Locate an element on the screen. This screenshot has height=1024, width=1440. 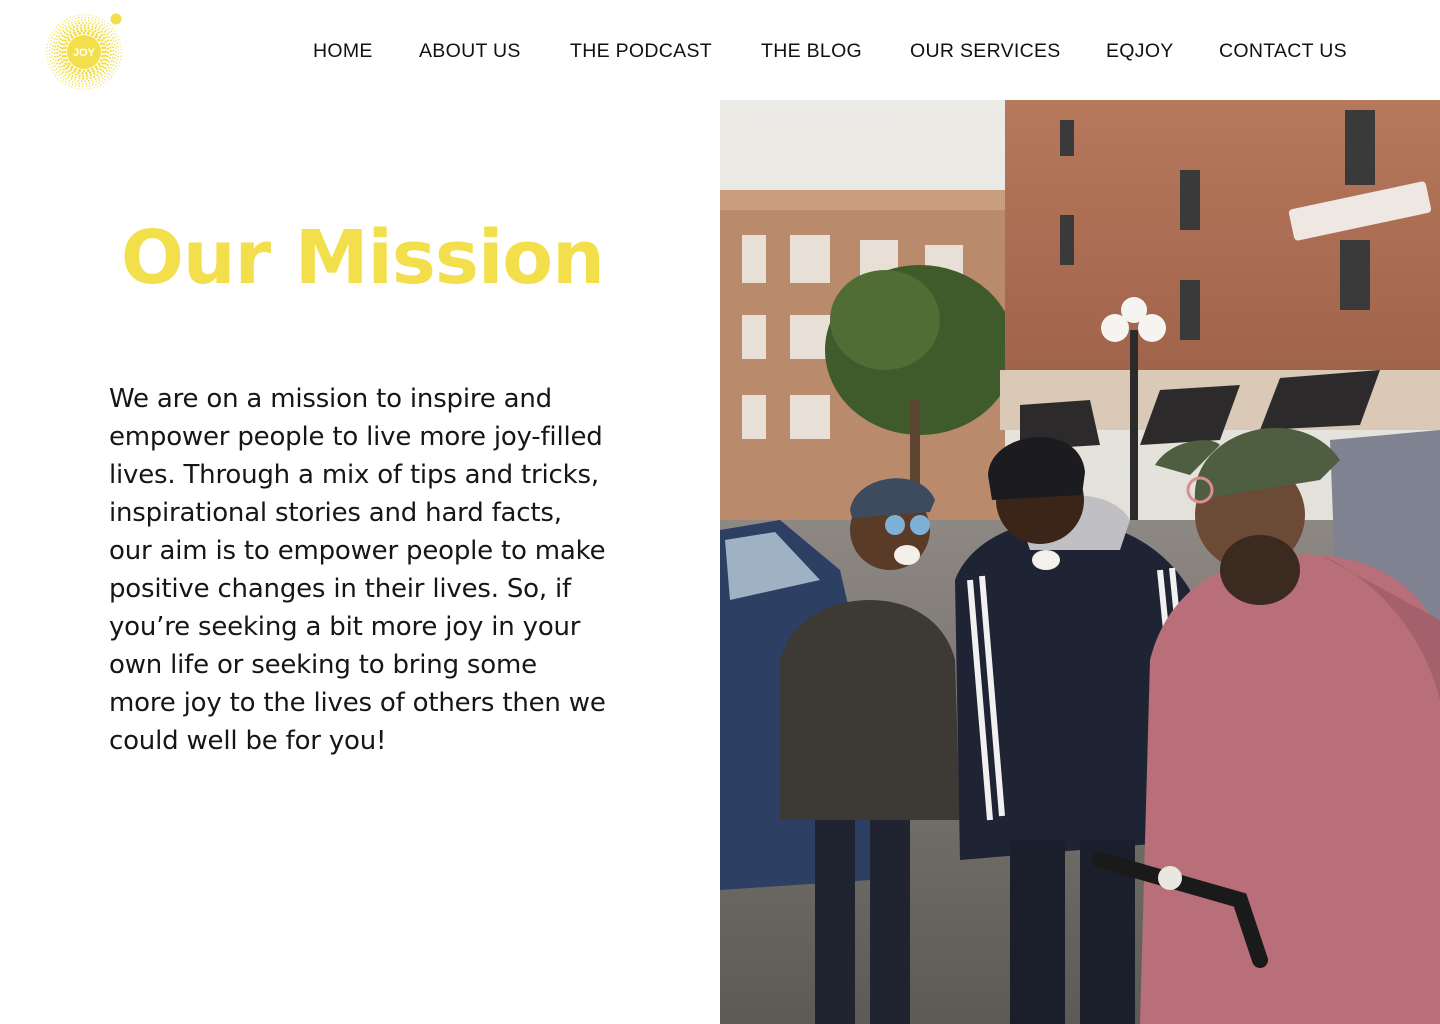
logo-text: JOY is located at coordinates (84, 53).